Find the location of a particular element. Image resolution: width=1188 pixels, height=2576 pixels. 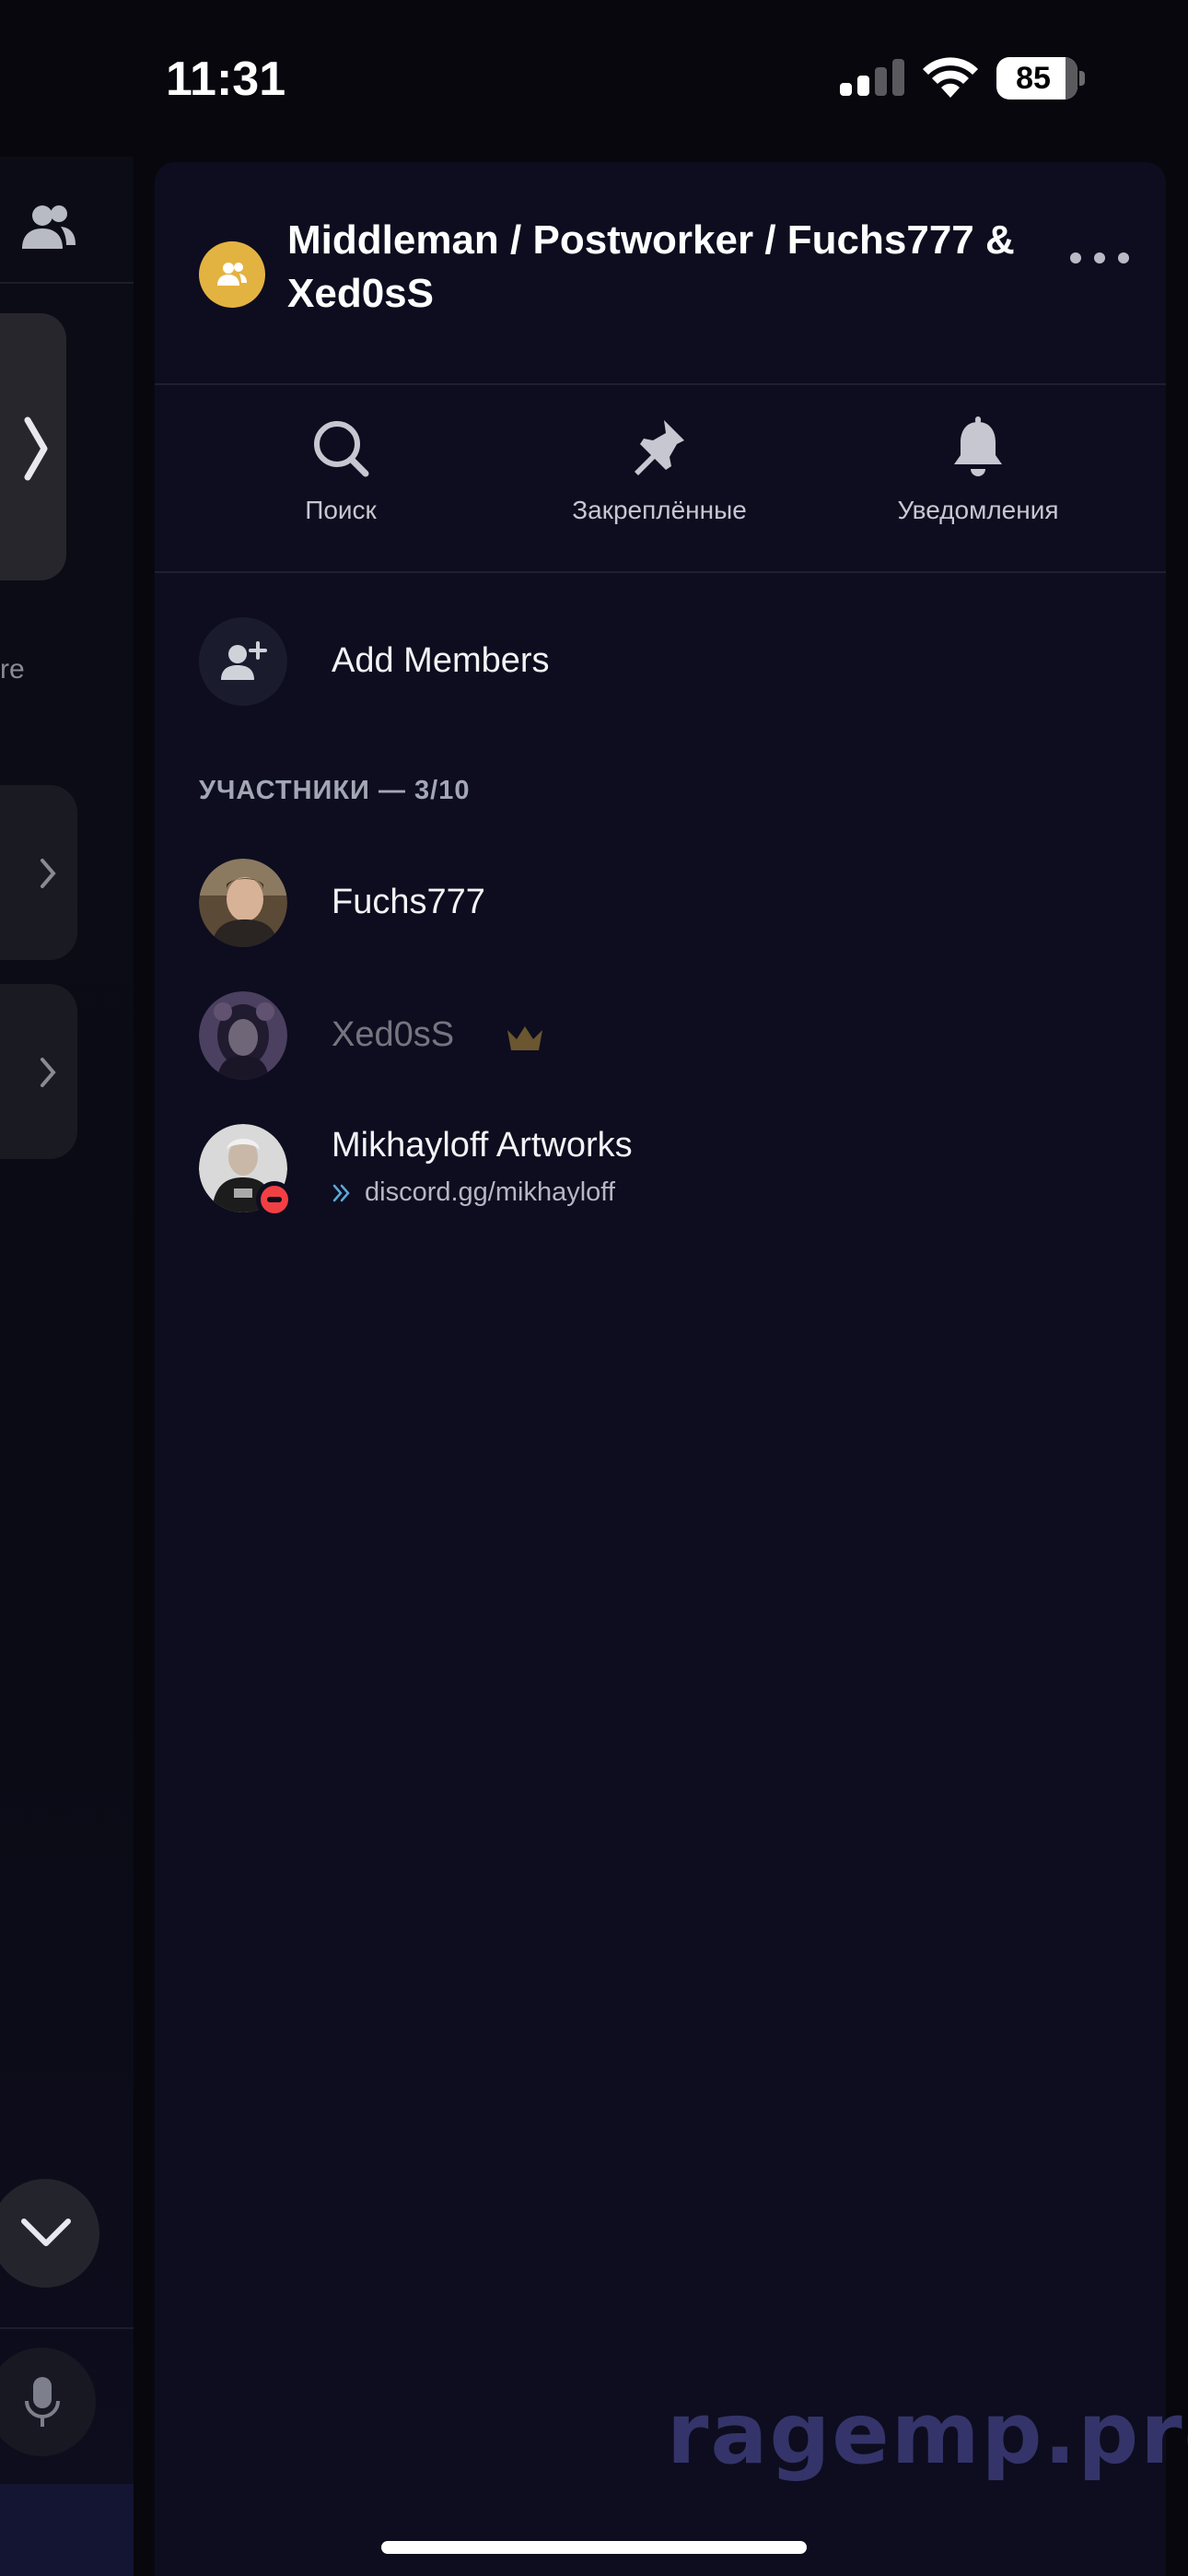

member-status: discord.gg/mikhayloff is located at coordinates (473, 1192).